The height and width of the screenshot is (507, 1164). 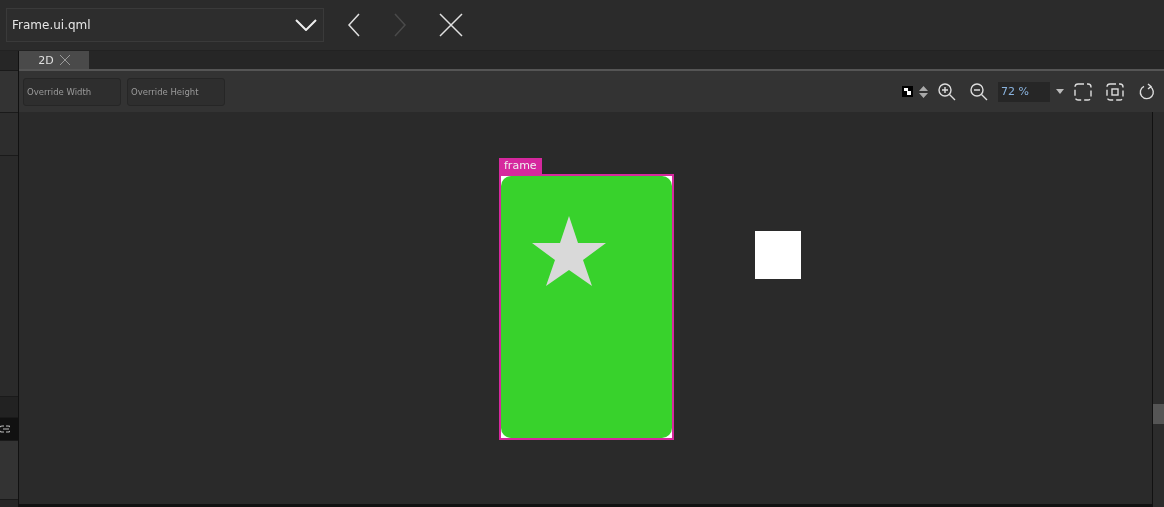 I want to click on file-name: Frame.ui.qml, so click(x=51, y=25).